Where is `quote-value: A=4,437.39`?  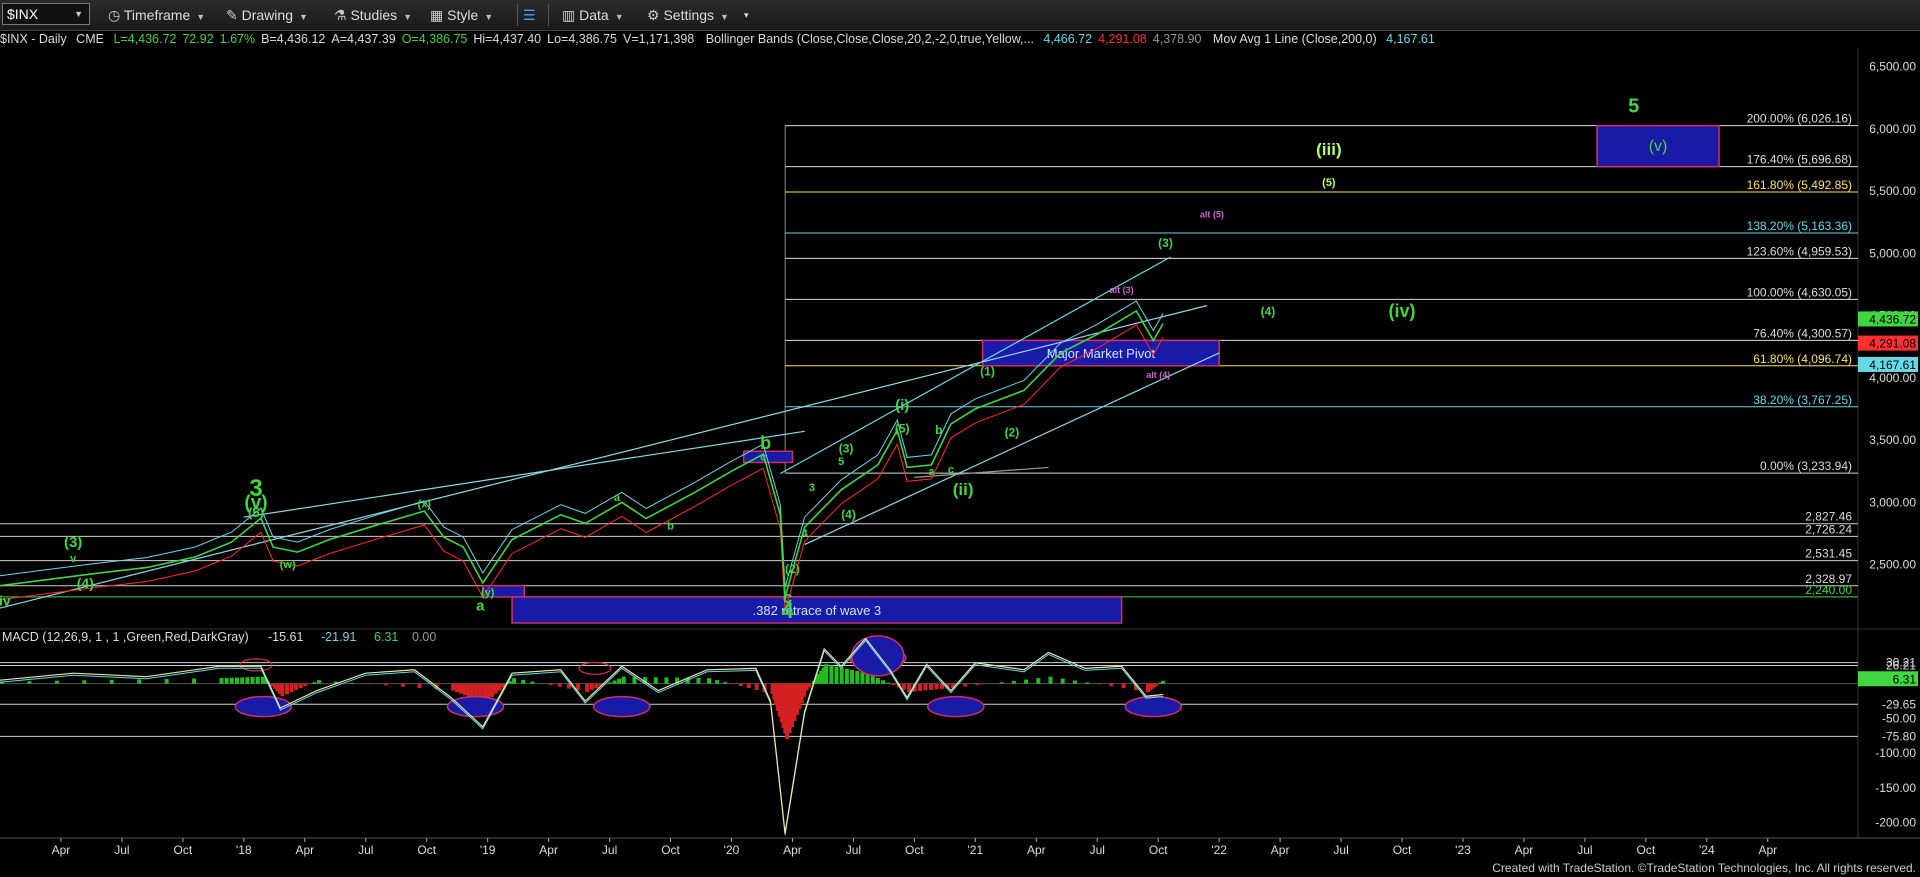
quote-value: A=4,437.39 is located at coordinates (363, 39).